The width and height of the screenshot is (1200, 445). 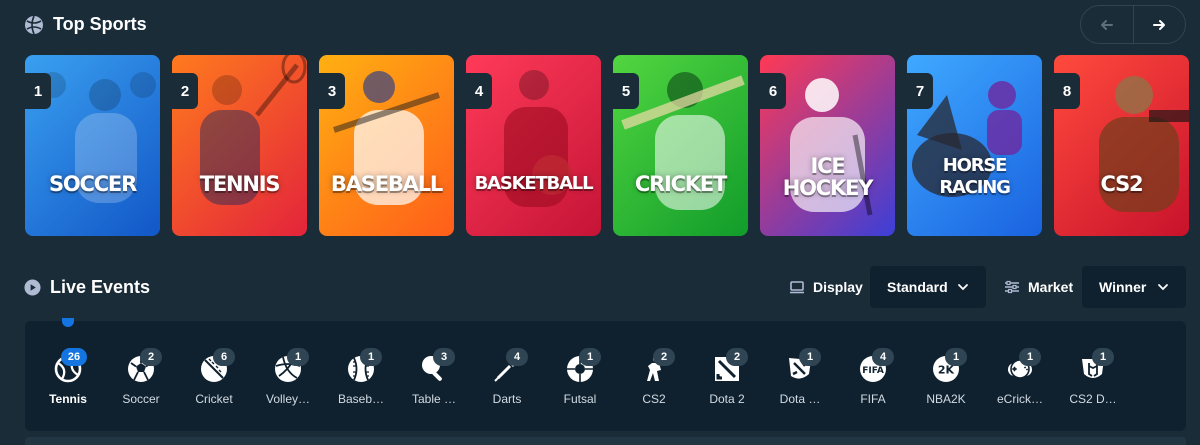 I want to click on live-sport-label: Darts, so click(x=507, y=399).